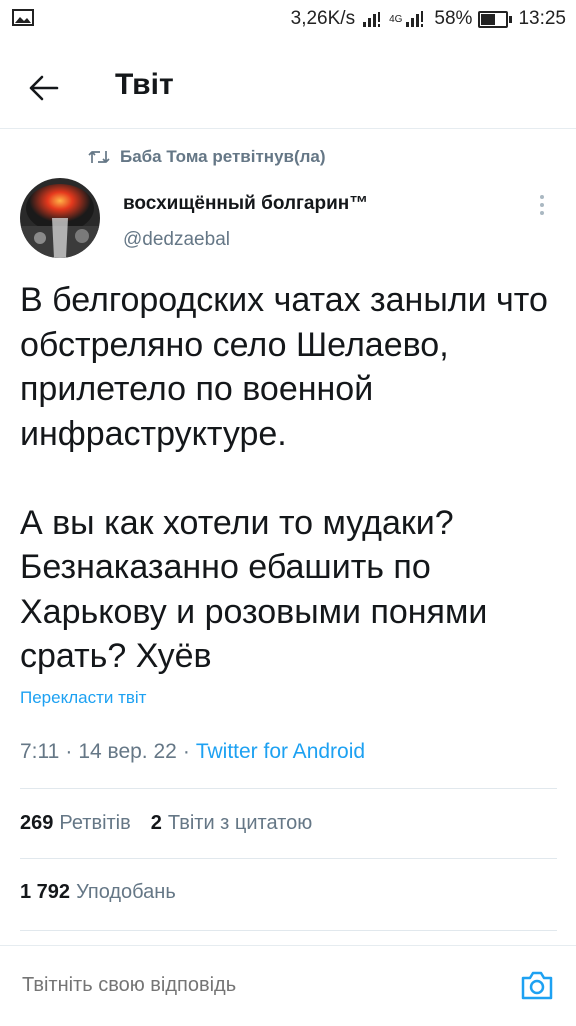  I want to click on stats-row-retweets: 269 Ретвітів 2 Твіти з цитатою, so click(176, 827).